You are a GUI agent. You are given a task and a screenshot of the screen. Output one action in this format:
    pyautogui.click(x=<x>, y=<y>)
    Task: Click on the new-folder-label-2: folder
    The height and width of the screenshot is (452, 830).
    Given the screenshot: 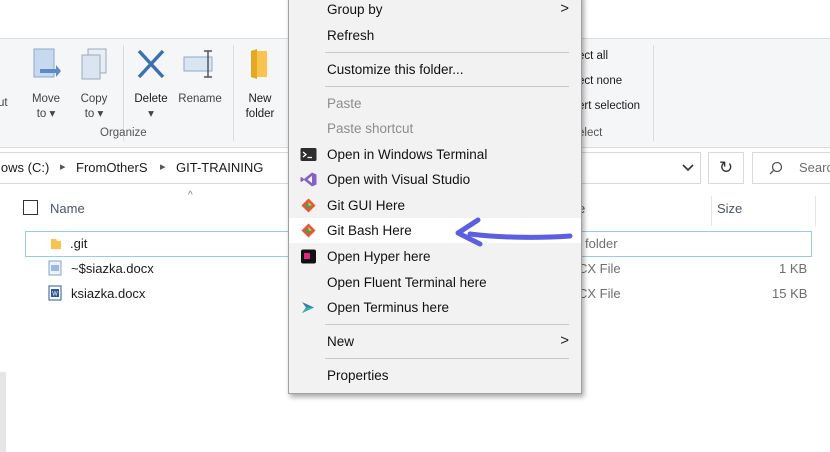 What is the action you would take?
    pyautogui.click(x=260, y=114)
    